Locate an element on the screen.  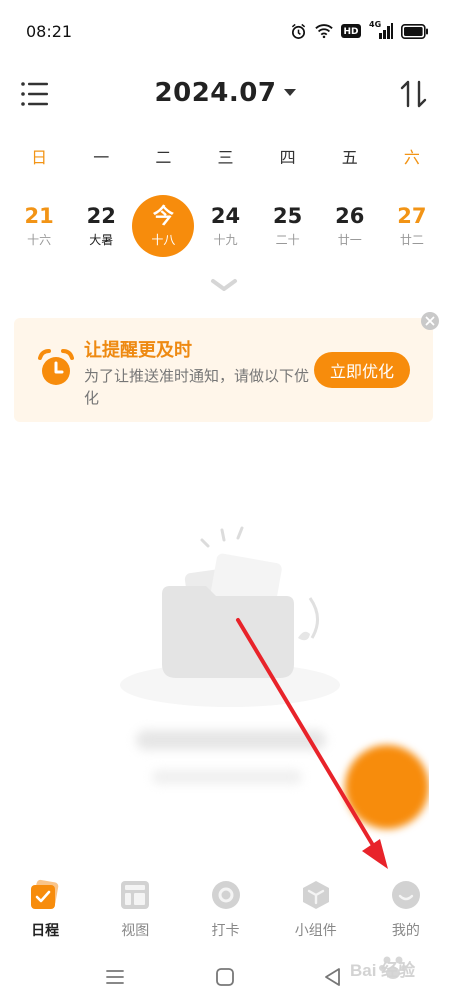
sort-button is located at coordinates (414, 94).